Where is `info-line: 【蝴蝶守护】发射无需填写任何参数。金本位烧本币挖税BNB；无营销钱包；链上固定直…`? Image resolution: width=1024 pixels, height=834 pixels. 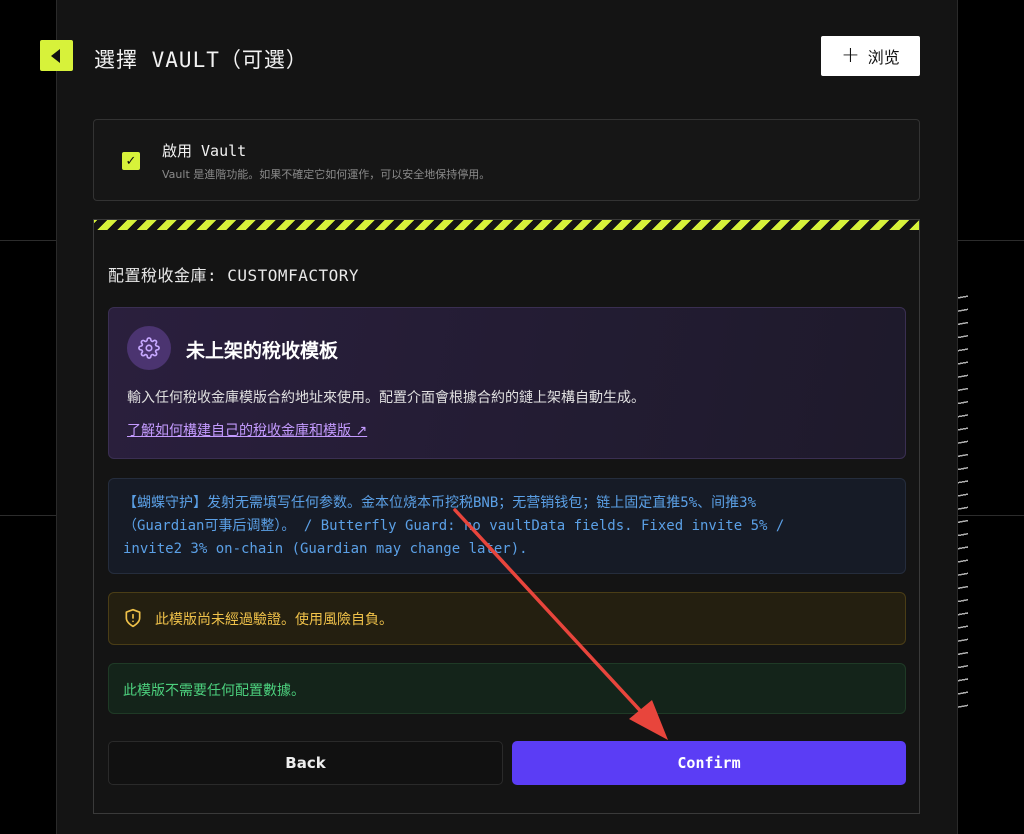 info-line: 【蝴蝶守护】发射无需填写任何参数。金本位烧本币挖税BNB；无营销钱包；链上固定直… is located at coordinates (439, 503).